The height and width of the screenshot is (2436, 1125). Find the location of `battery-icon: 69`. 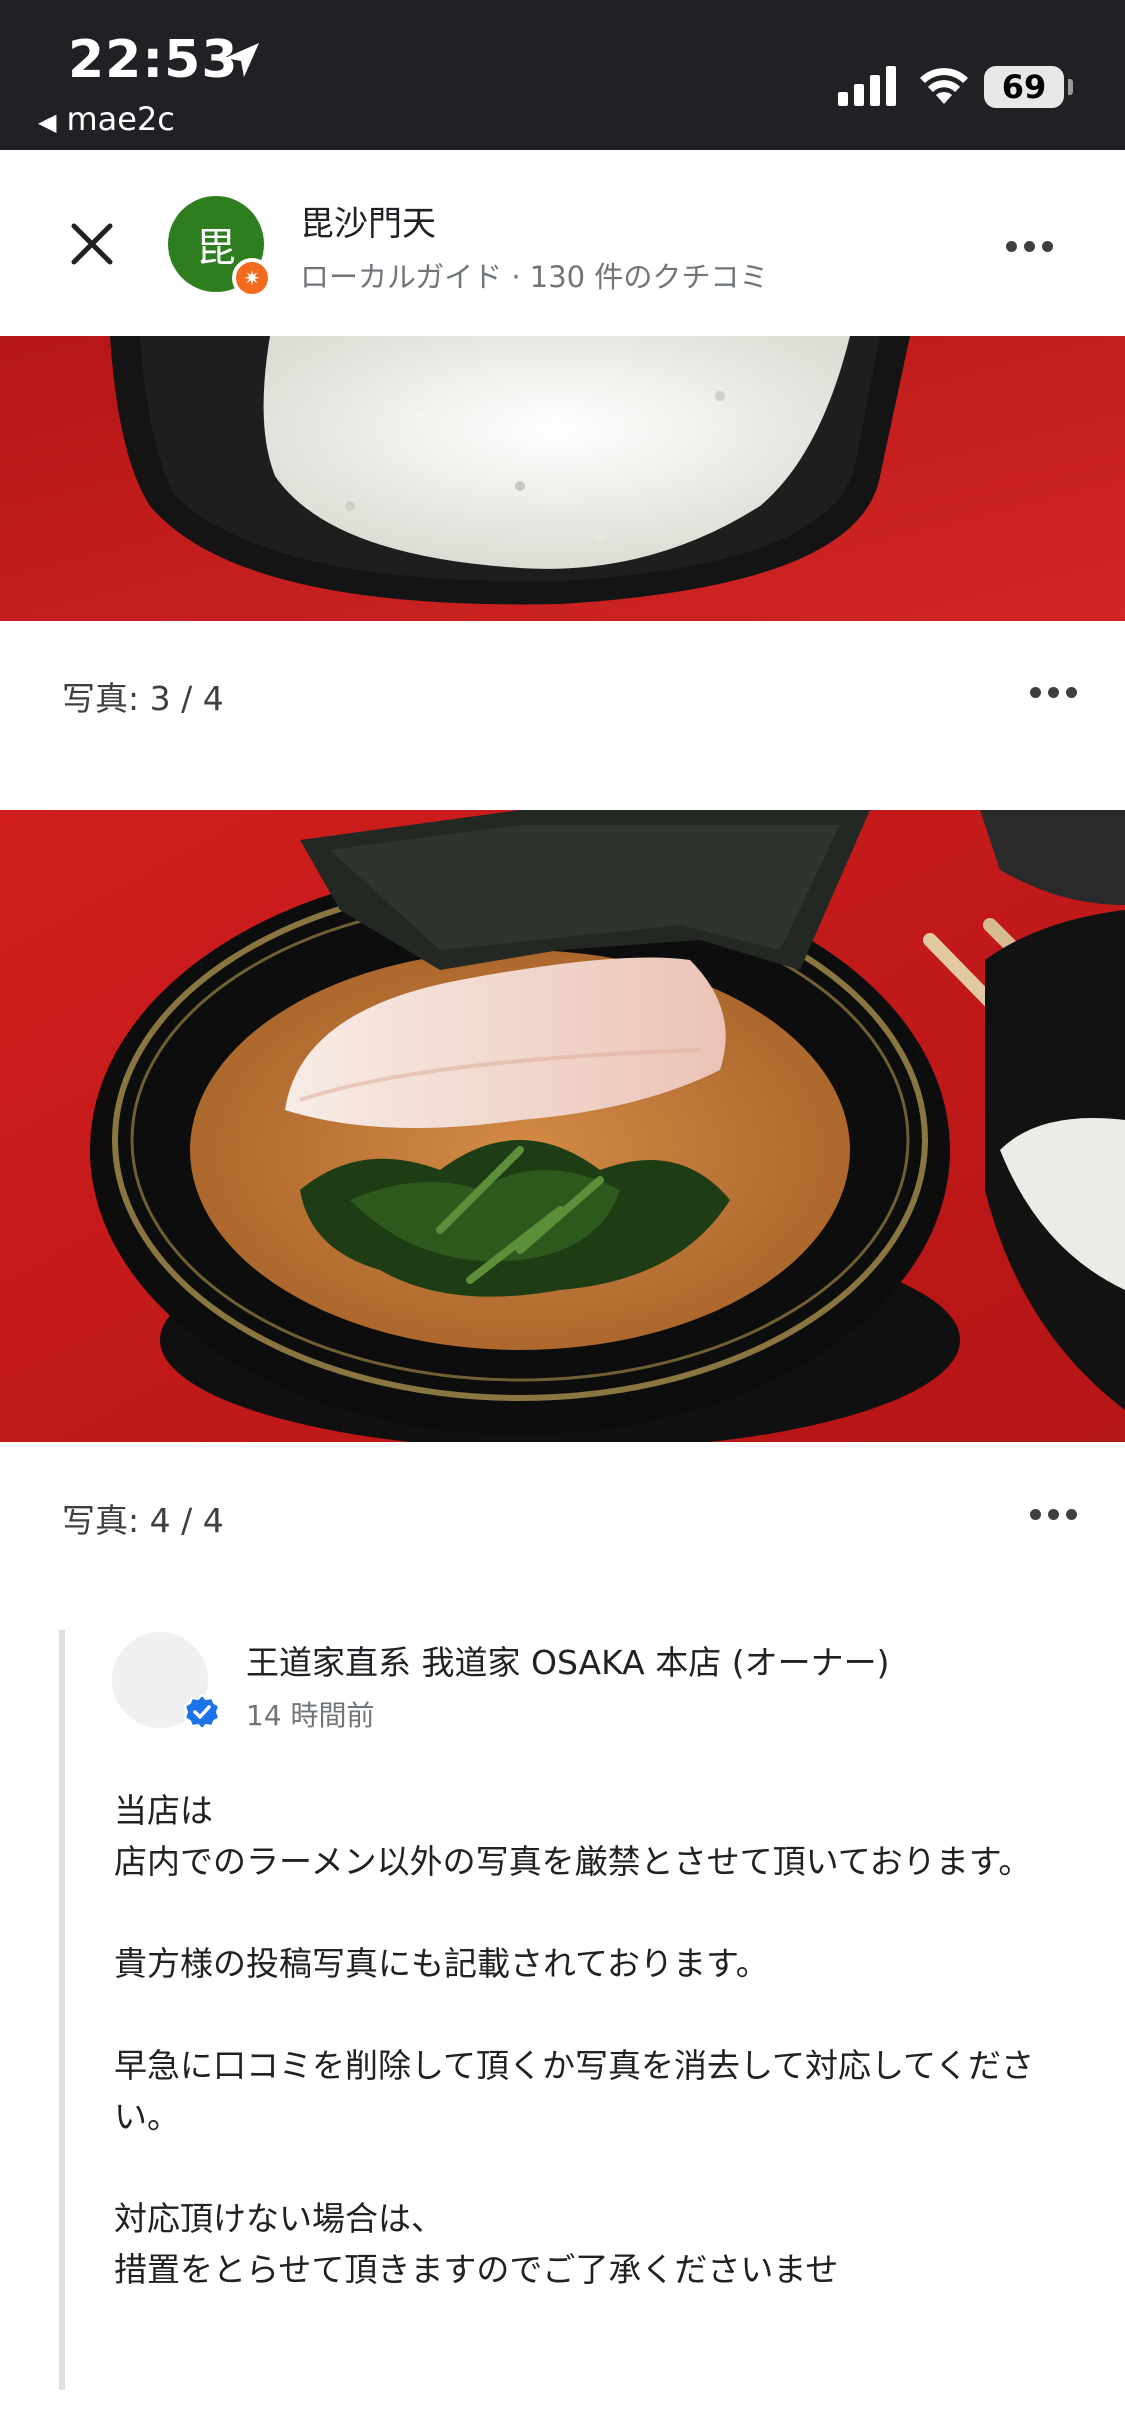

battery-icon: 69 is located at coordinates (1028, 87).